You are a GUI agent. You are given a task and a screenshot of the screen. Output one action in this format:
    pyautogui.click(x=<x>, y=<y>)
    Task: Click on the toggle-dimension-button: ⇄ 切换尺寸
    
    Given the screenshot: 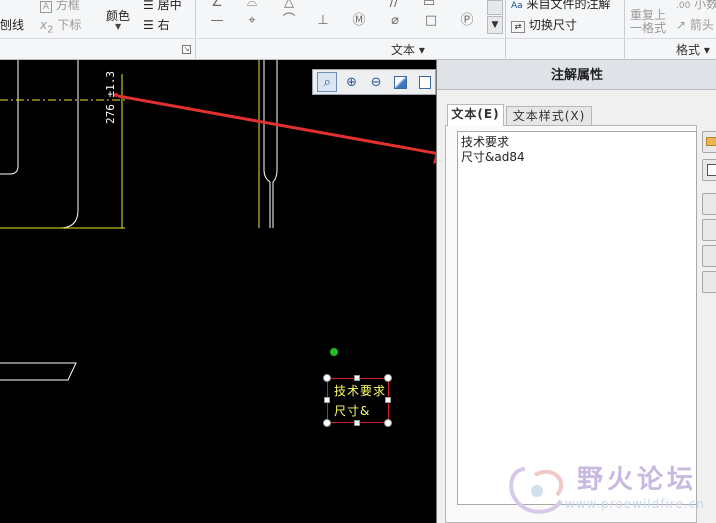 What is the action you would take?
    pyautogui.click(x=544, y=24)
    